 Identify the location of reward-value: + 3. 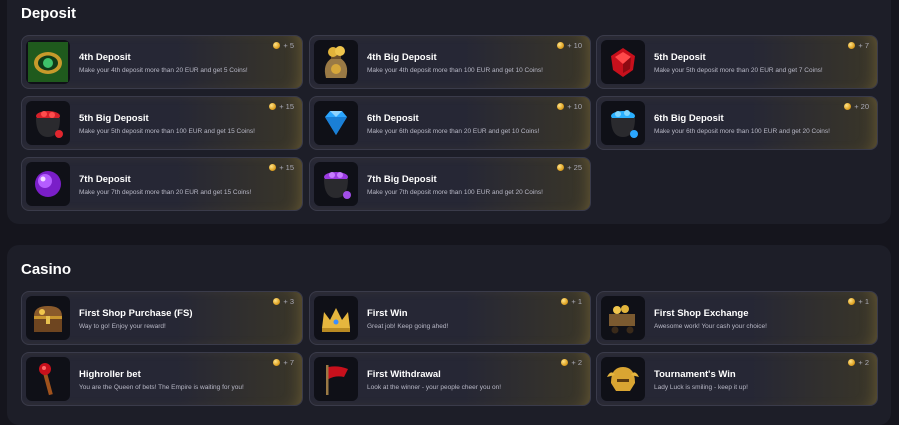
(288, 301).